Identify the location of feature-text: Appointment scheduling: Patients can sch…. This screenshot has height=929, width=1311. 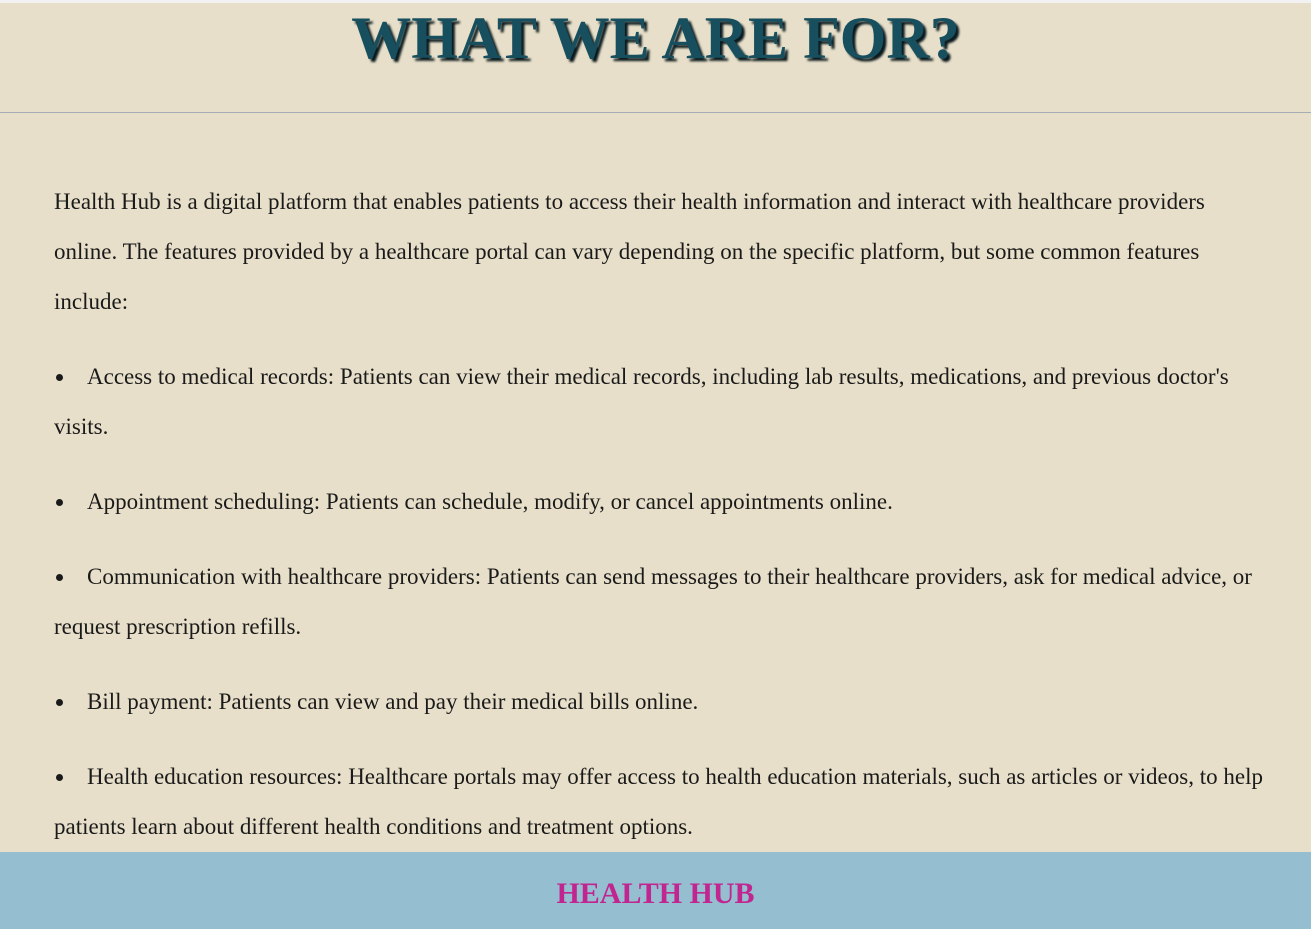
(490, 501).